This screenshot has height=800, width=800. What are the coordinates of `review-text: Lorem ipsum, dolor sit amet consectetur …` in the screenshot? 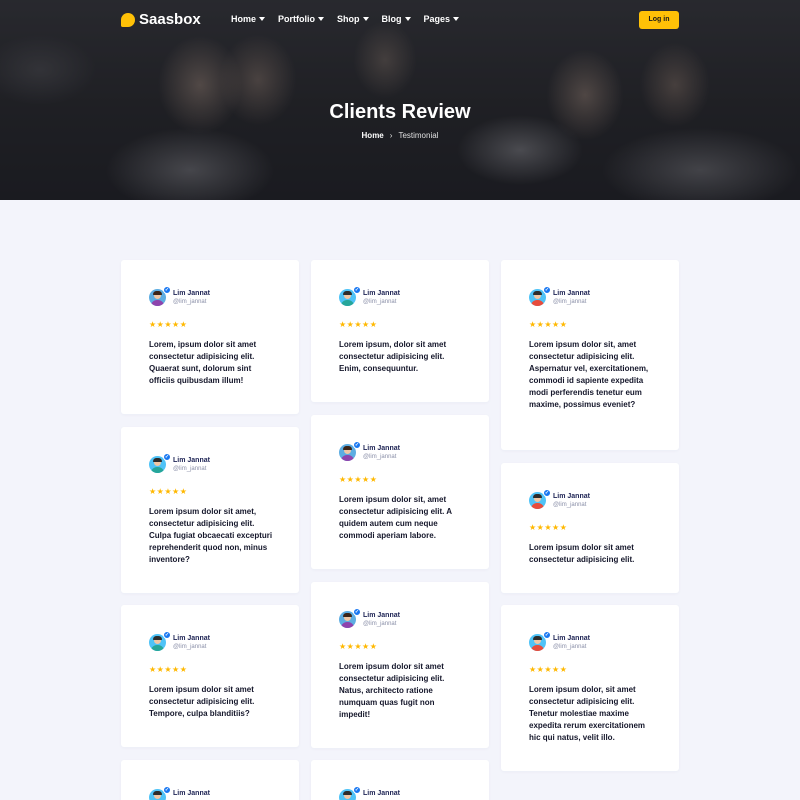 It's located at (393, 356).